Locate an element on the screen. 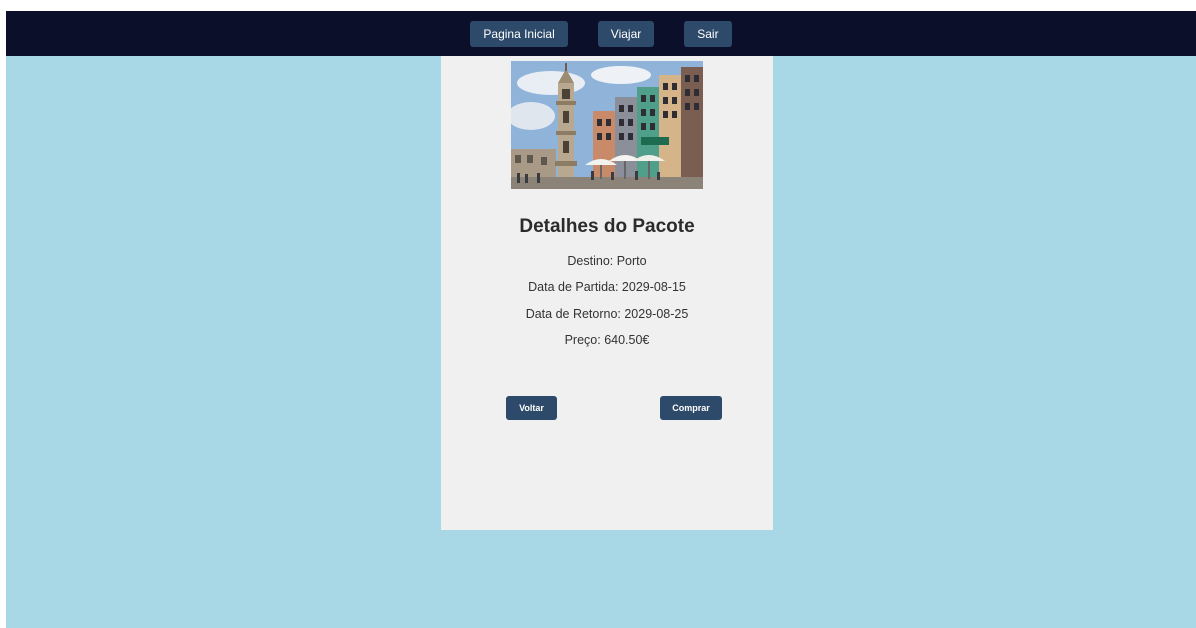 This screenshot has width=1196, height=628. top-navbar: Pagina Inicial Viajar Sair is located at coordinates (601, 33).